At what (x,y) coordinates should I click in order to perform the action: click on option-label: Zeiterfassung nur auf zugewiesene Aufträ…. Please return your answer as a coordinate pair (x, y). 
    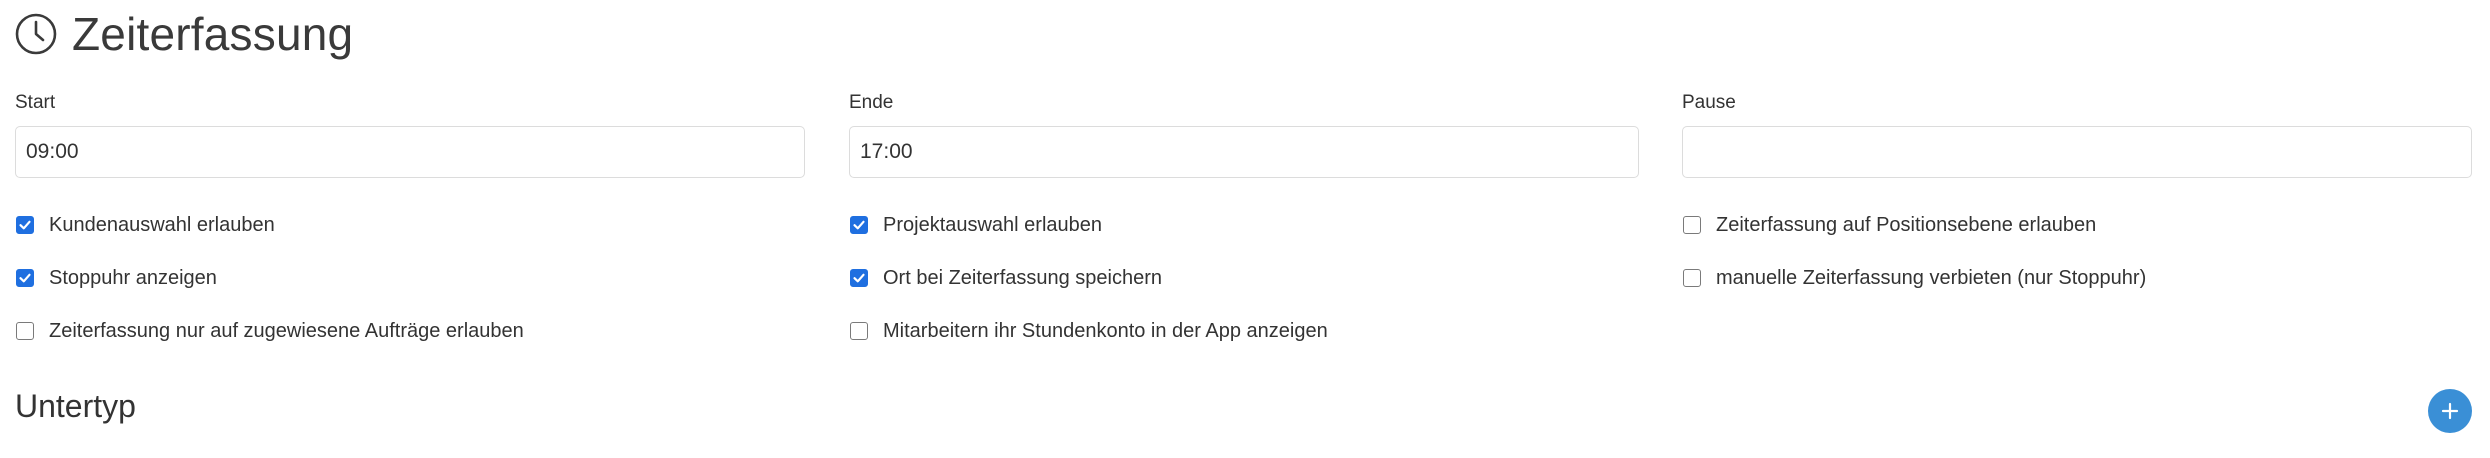
    Looking at the image, I should click on (286, 330).